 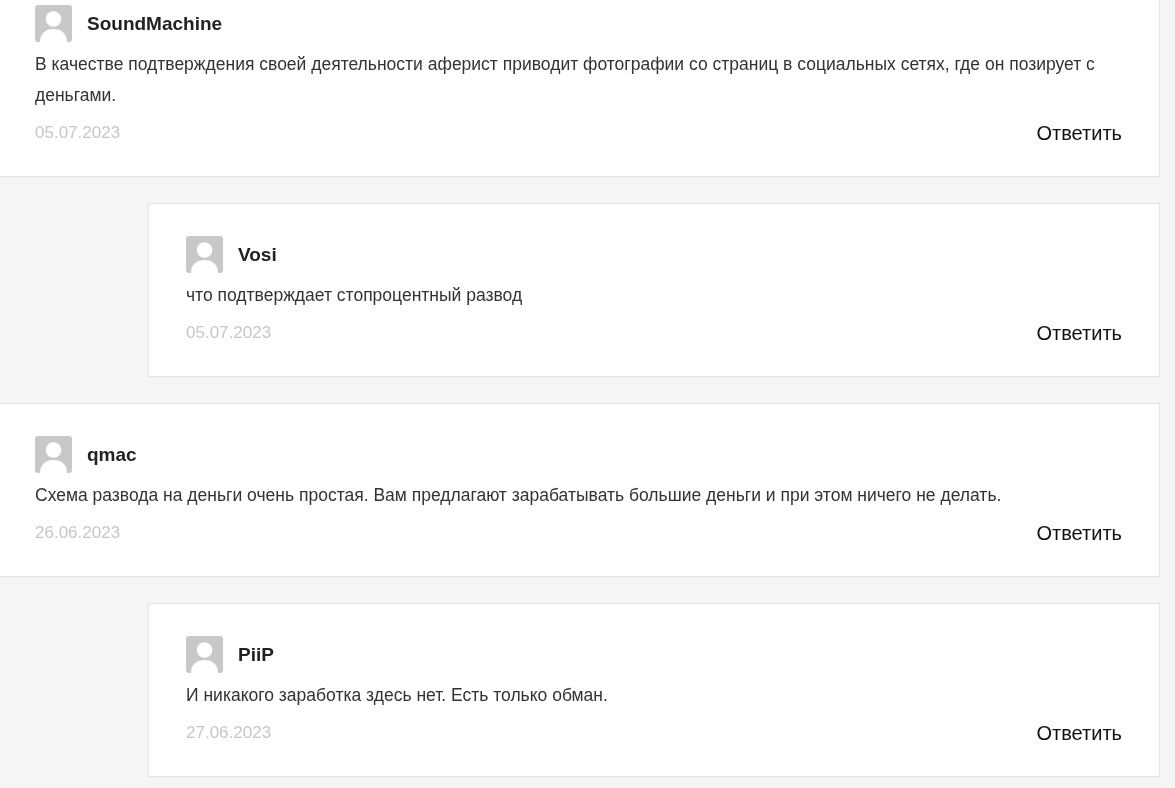 I want to click on comment-text: Схема развода на деньги очень простая. Вам предлагают зарабатывать большие деньги и при этом ничего не делать., so click(x=519, y=495).